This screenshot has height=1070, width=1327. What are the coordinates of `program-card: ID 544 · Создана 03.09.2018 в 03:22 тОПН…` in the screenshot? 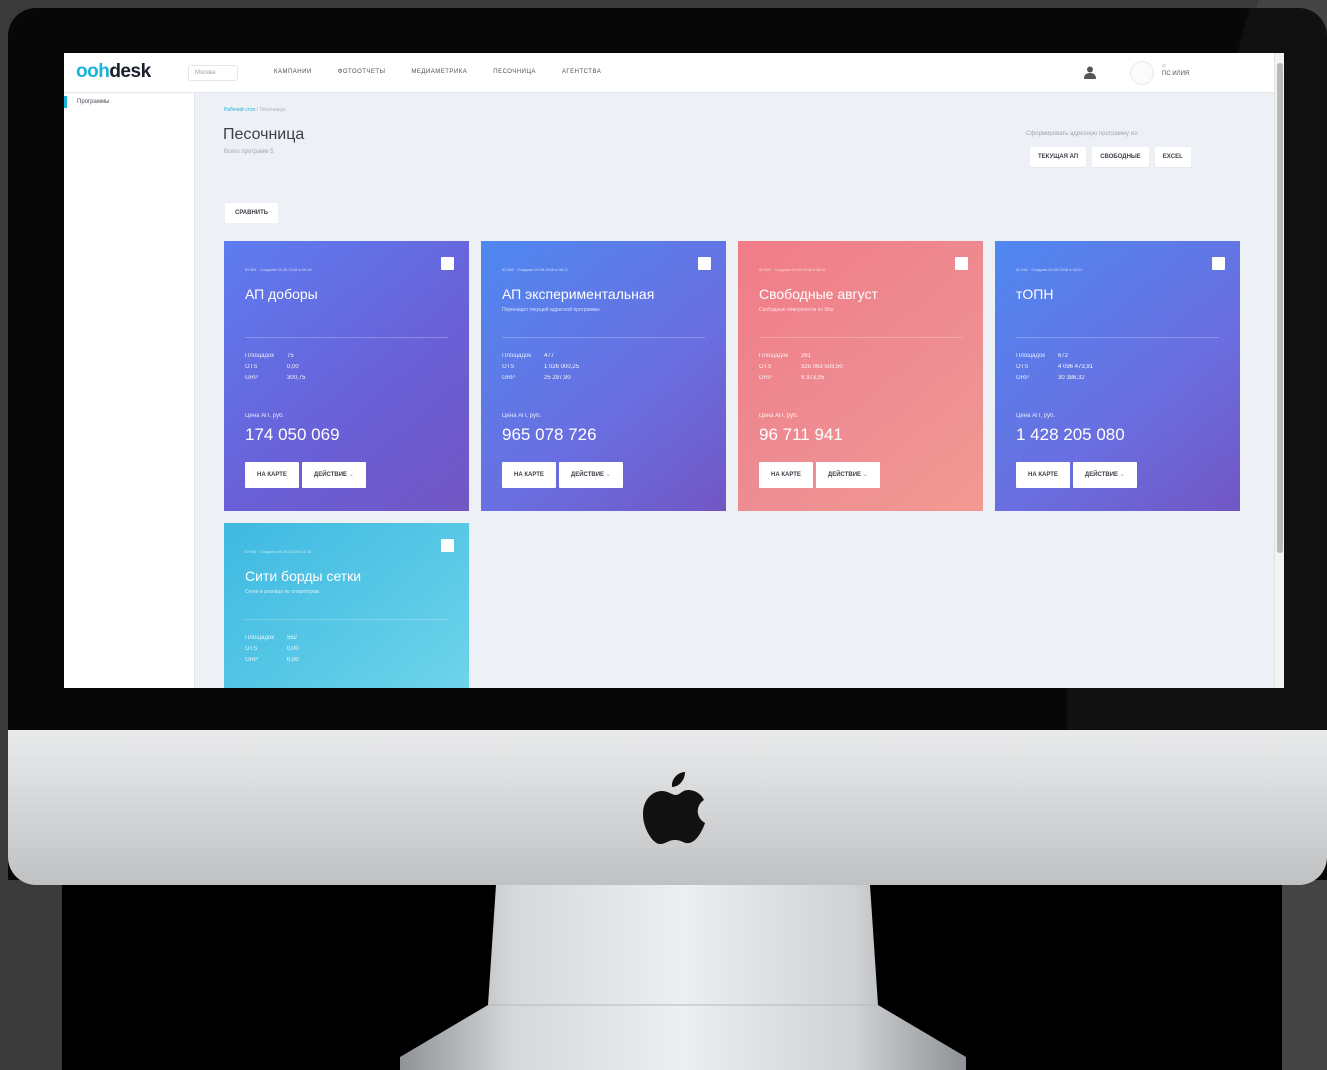 It's located at (1117, 376).